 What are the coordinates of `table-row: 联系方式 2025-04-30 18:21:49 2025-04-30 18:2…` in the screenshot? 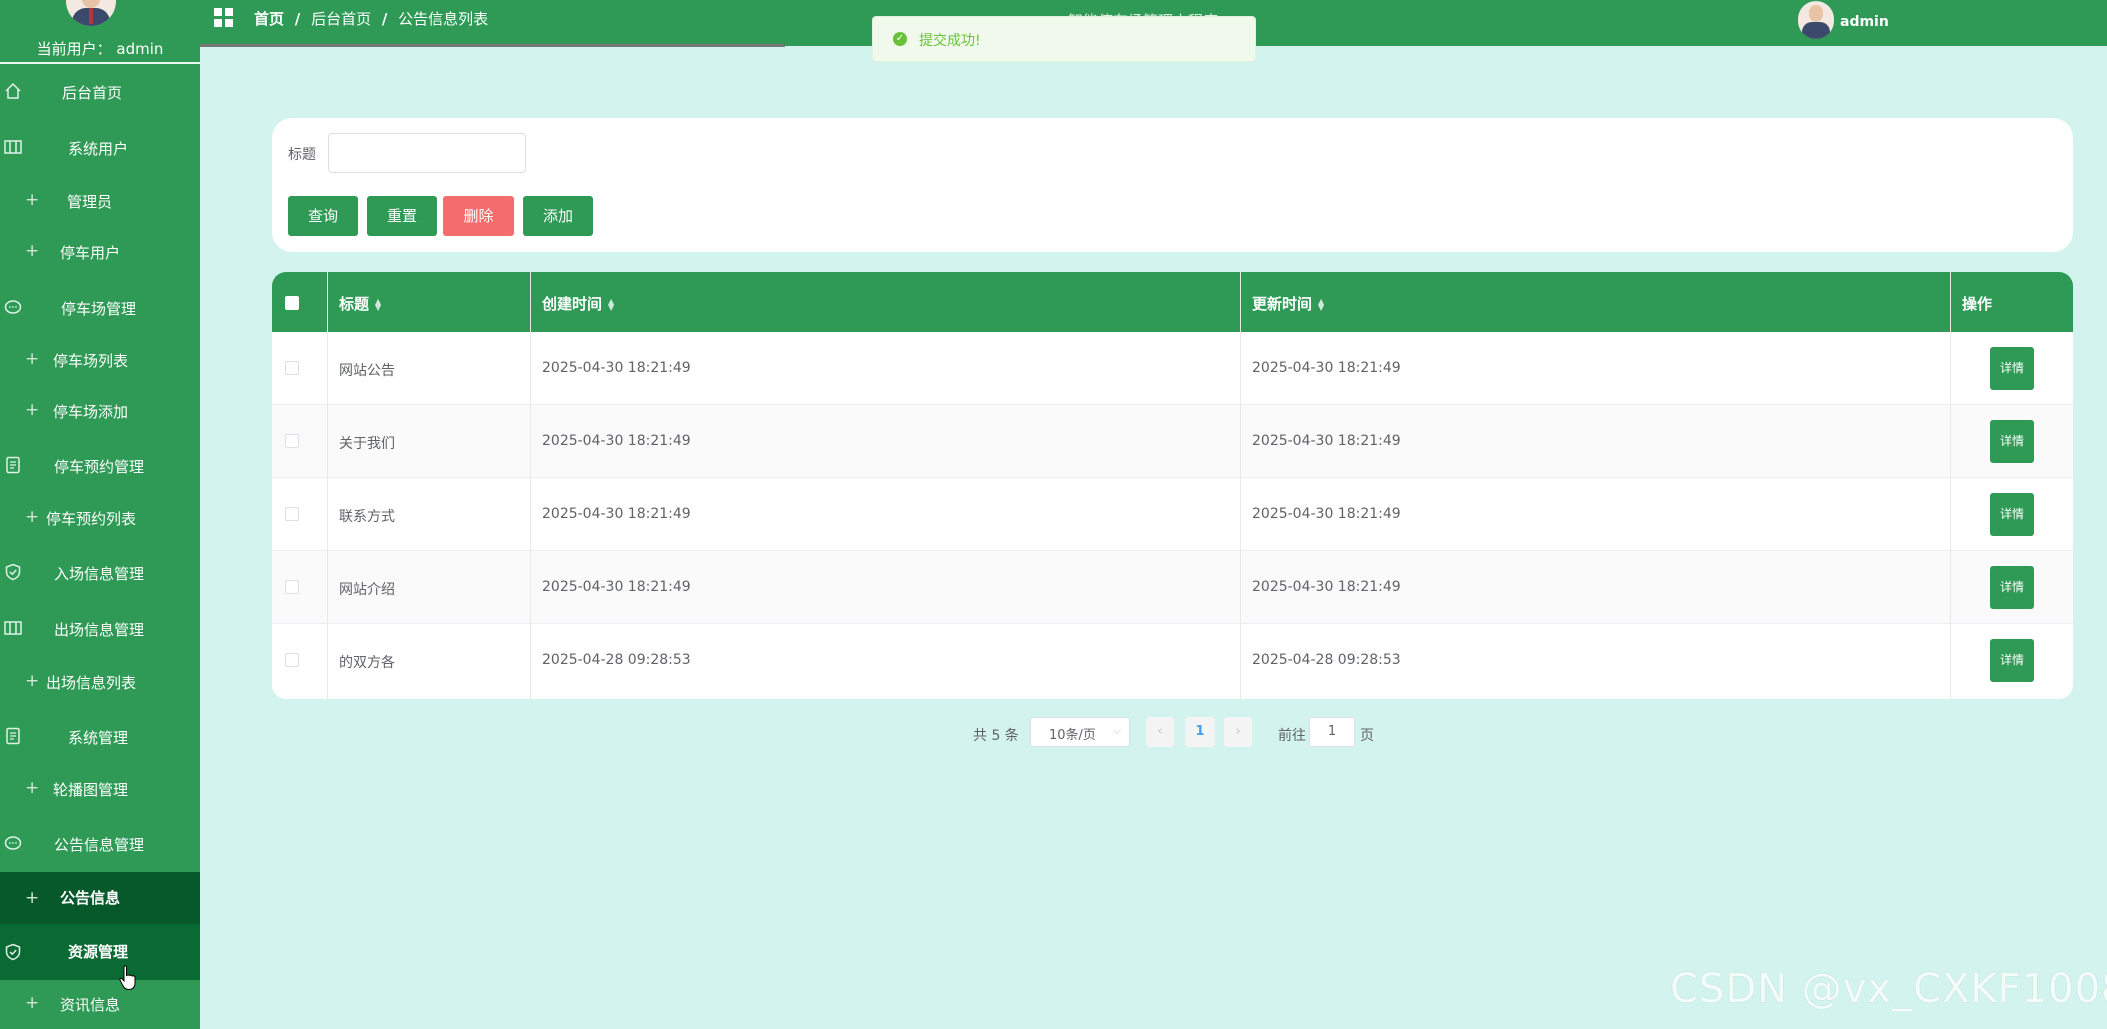 It's located at (1172, 514).